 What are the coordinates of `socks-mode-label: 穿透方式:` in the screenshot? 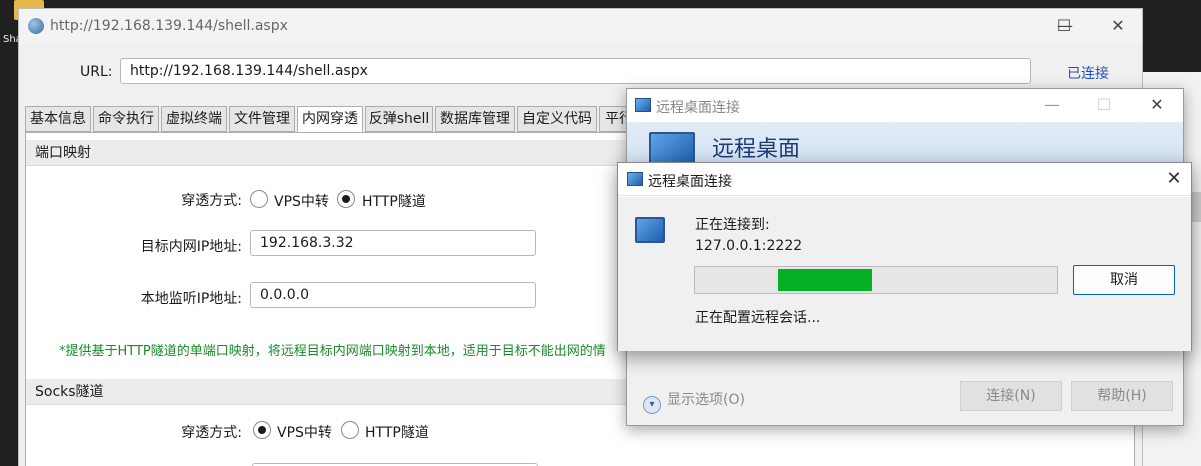 It's located at (211, 433).